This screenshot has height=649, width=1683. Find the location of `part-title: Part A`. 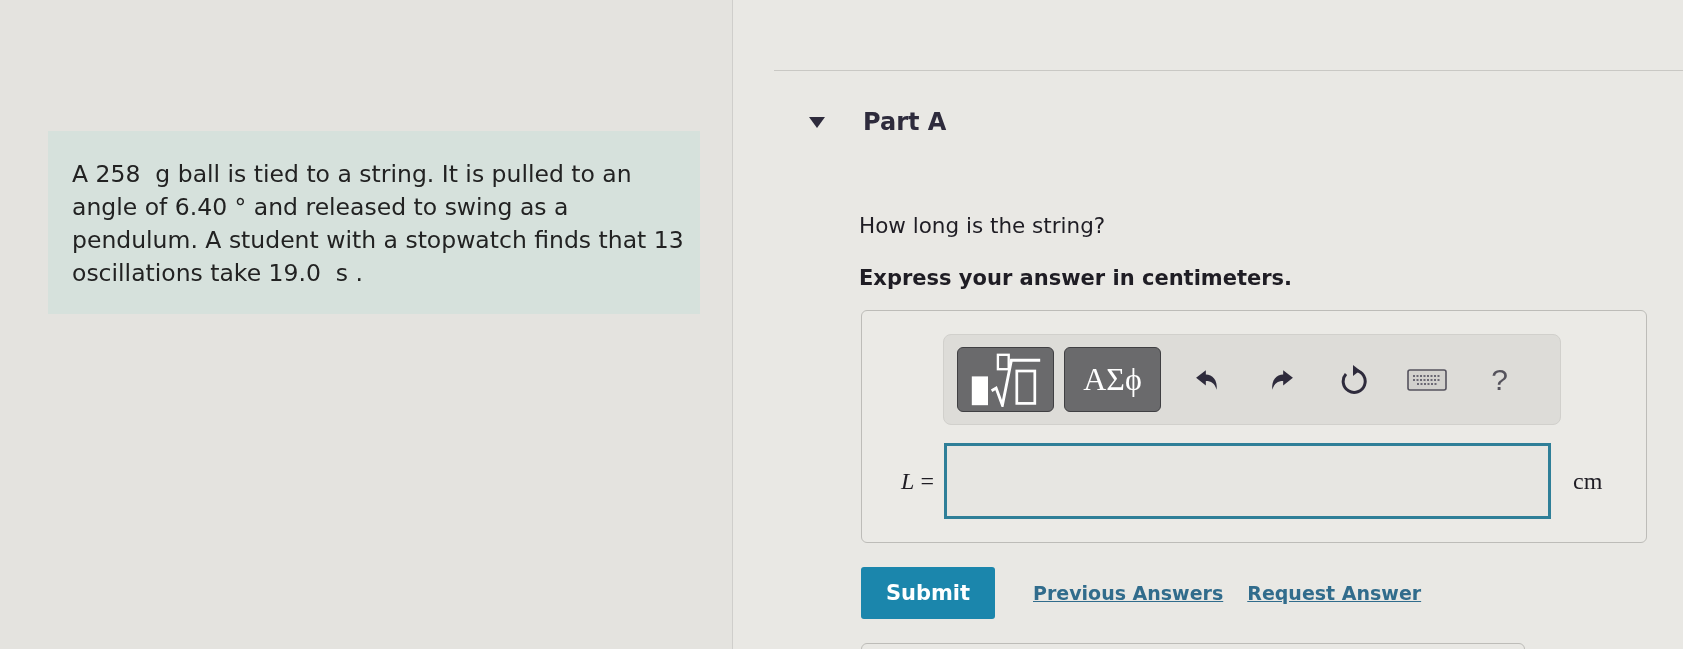

part-title: Part A is located at coordinates (905, 122).